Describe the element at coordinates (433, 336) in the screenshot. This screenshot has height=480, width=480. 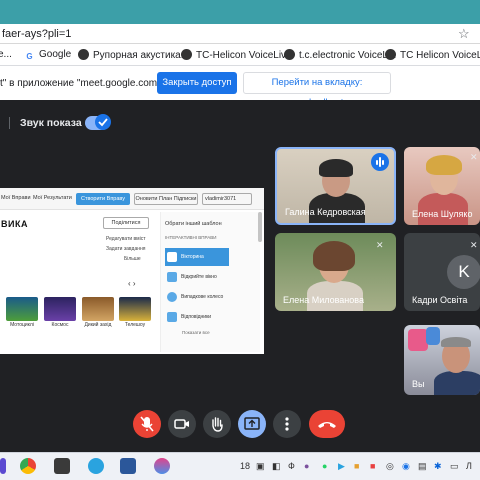
I see `background-poster` at that location.